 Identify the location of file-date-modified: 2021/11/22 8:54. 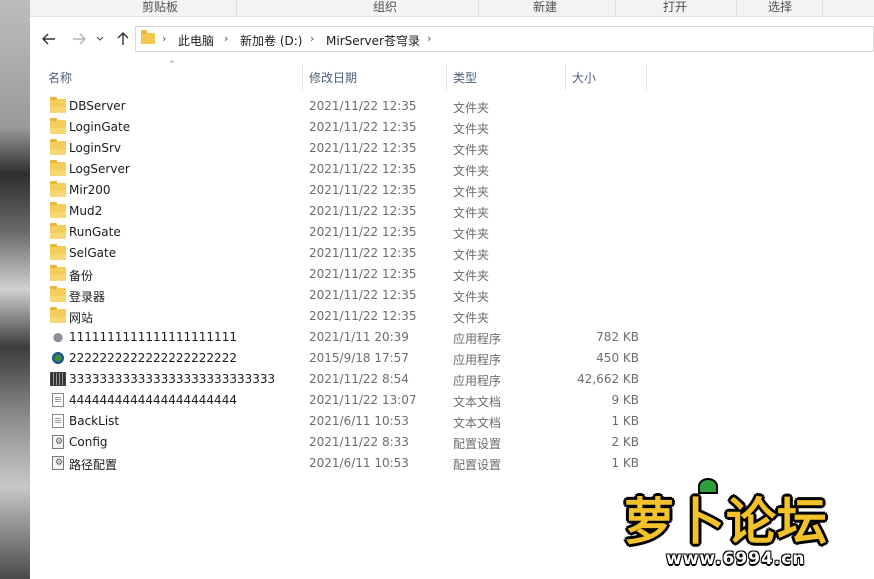
(359, 379).